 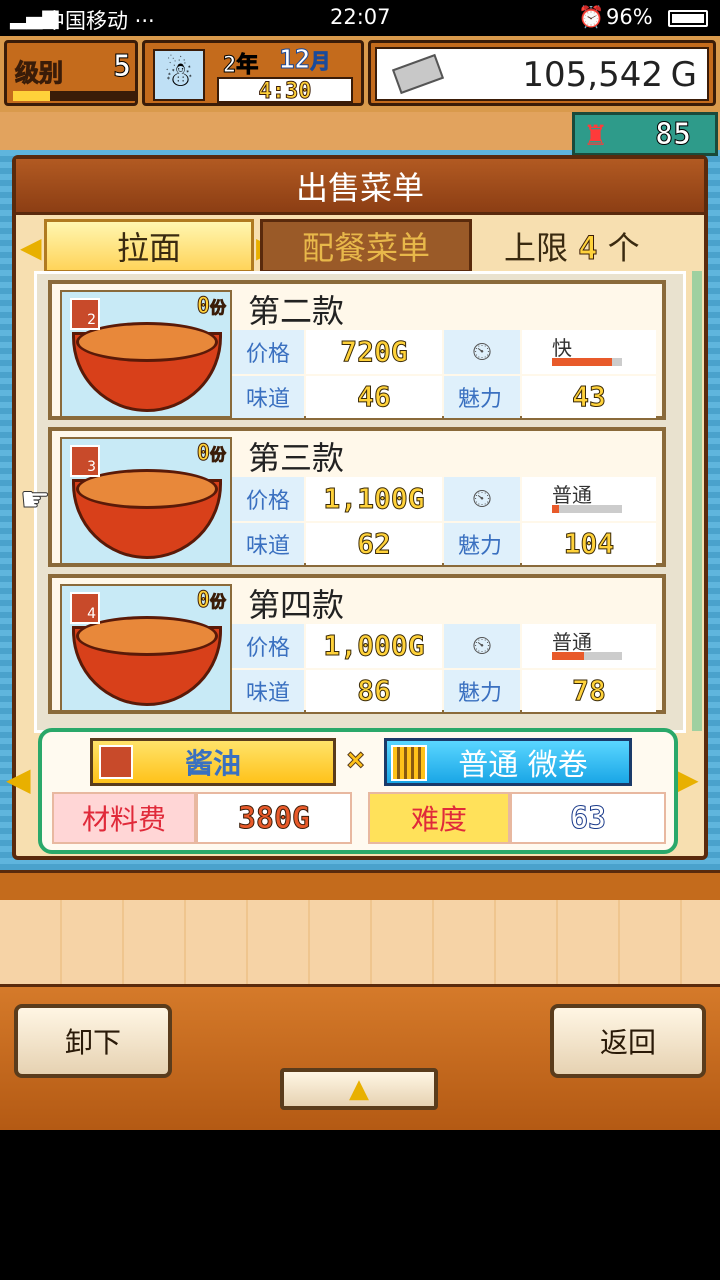 I want to click on level-label: 级别, so click(x=39, y=73).